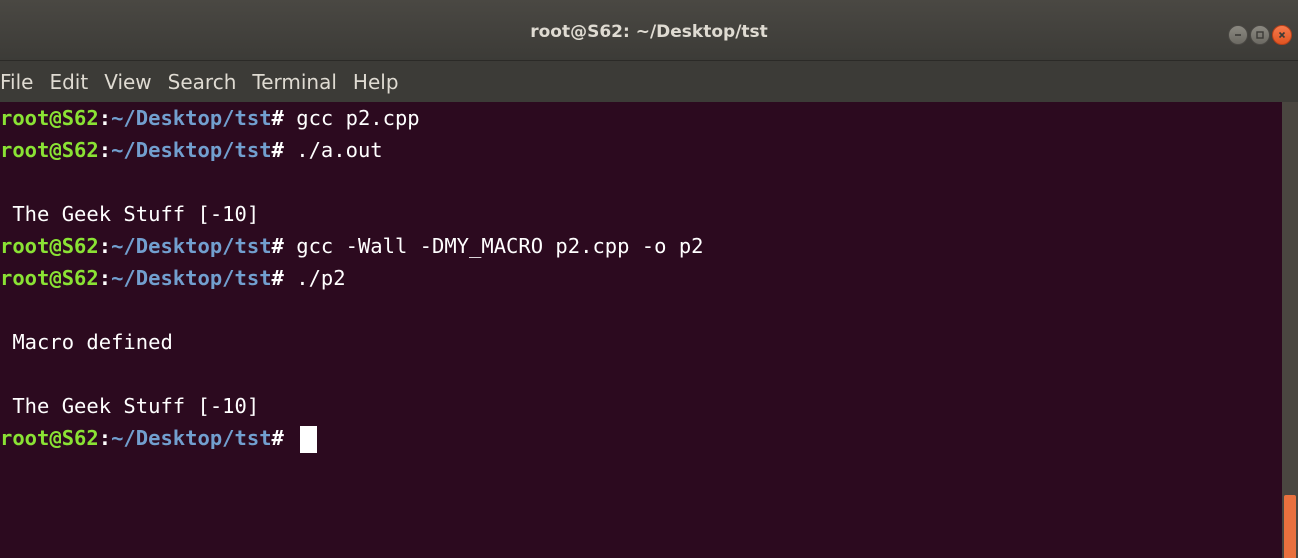 Image resolution: width=1298 pixels, height=558 pixels. I want to click on maximize-icon, so click(1260, 35).